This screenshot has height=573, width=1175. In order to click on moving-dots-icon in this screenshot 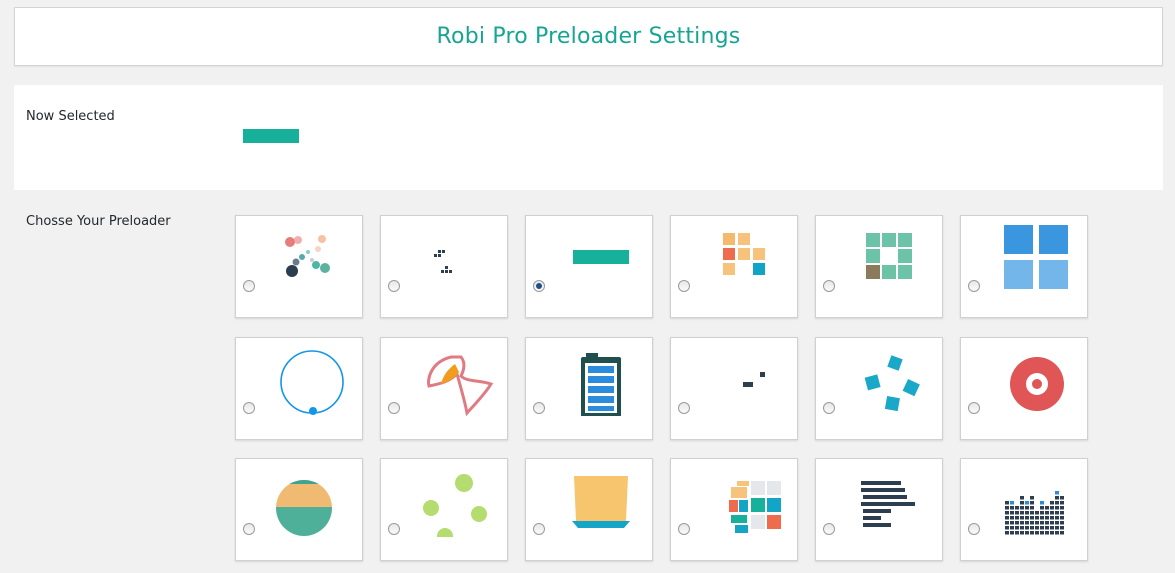, I will do `click(753, 380)`.